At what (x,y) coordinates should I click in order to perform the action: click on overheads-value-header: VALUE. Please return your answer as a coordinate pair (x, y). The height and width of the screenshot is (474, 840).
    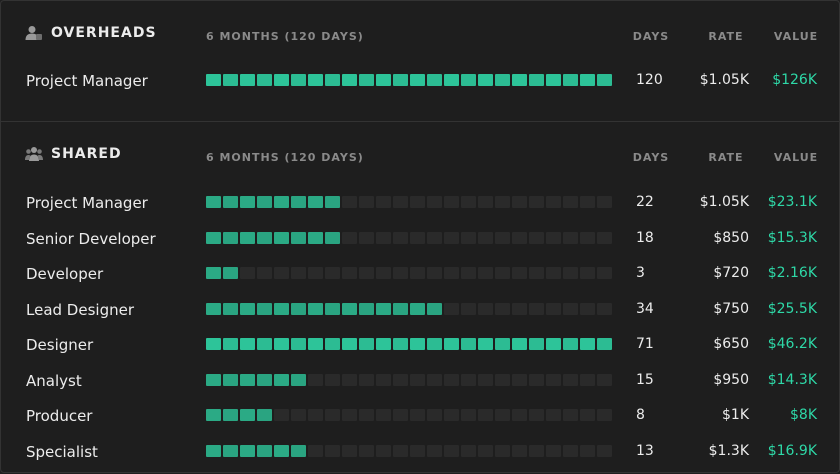
    Looking at the image, I should click on (796, 36).